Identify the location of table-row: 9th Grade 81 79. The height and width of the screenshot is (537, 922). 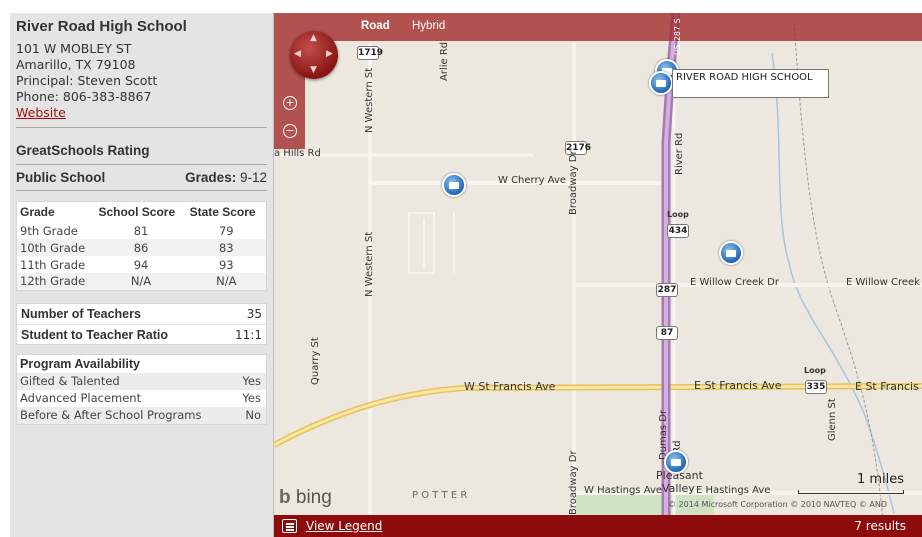
(142, 230).